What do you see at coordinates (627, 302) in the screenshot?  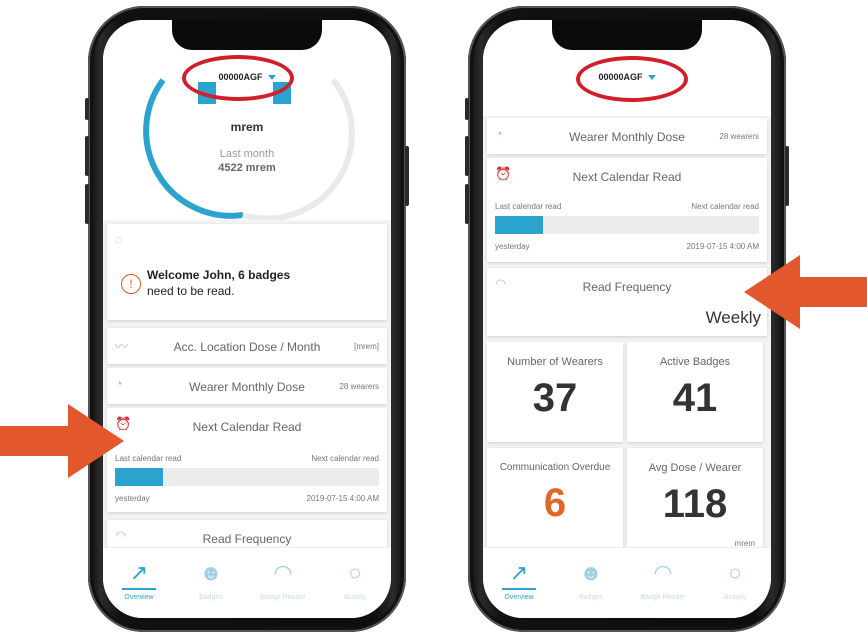 I see `read-frequency-card: ◠ Read Frequency Weekly` at bounding box center [627, 302].